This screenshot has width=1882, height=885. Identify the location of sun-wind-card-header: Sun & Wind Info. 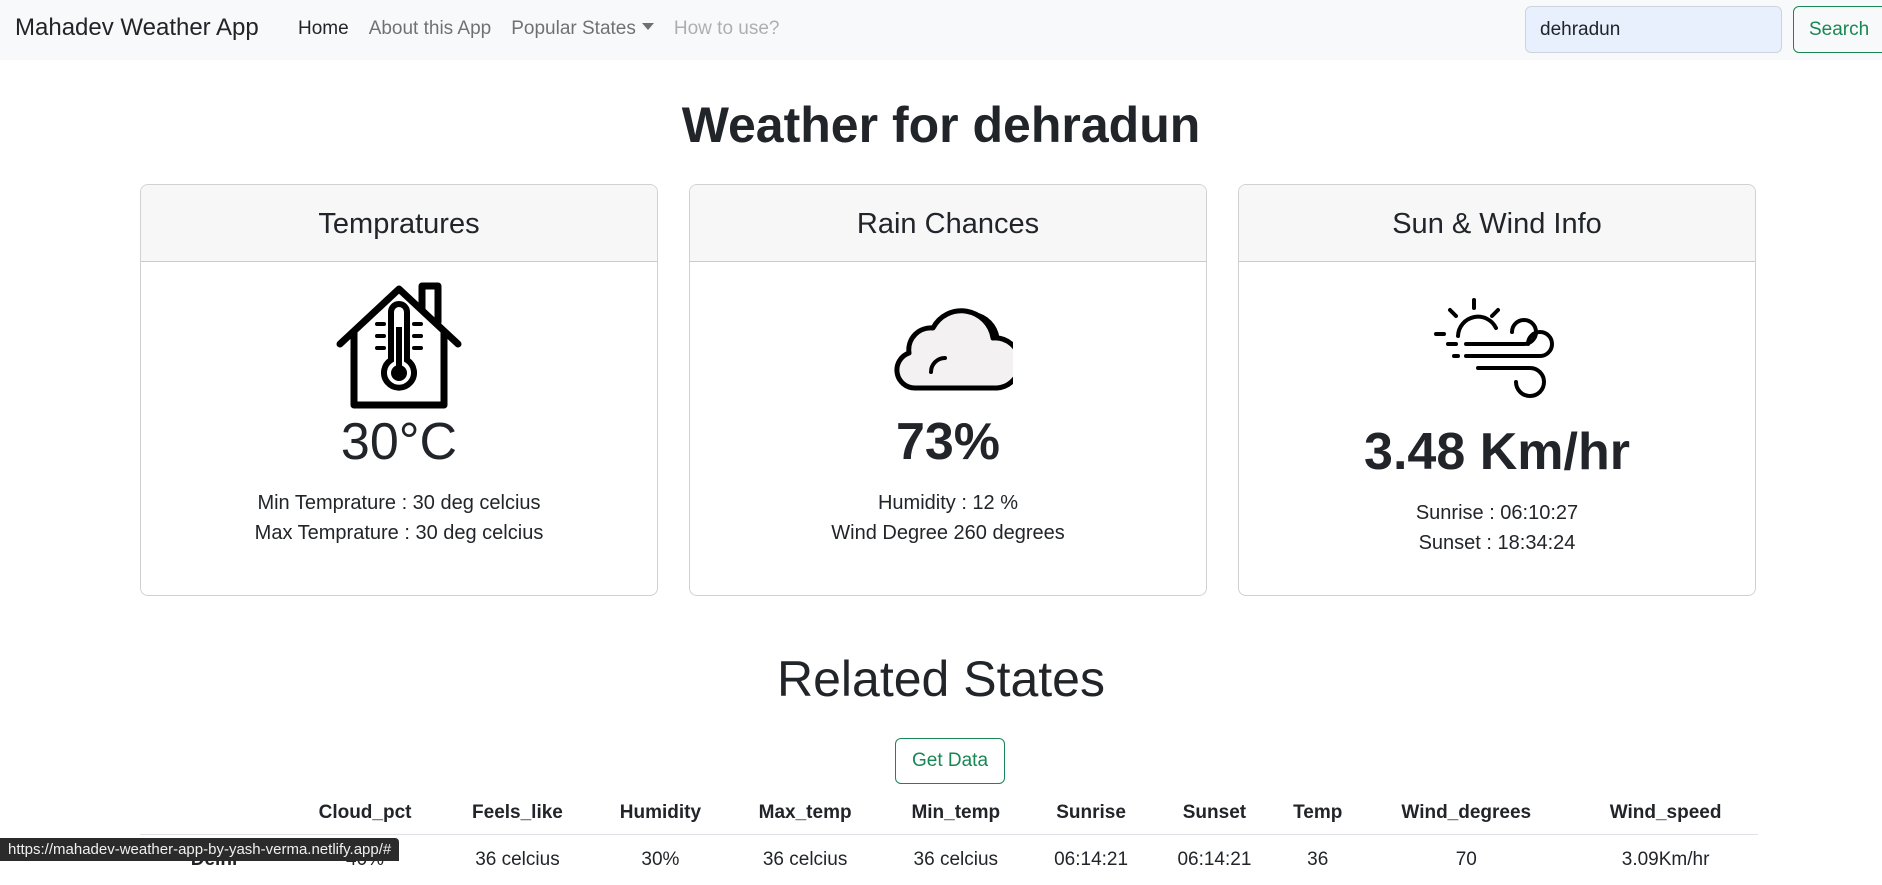
(1497, 223).